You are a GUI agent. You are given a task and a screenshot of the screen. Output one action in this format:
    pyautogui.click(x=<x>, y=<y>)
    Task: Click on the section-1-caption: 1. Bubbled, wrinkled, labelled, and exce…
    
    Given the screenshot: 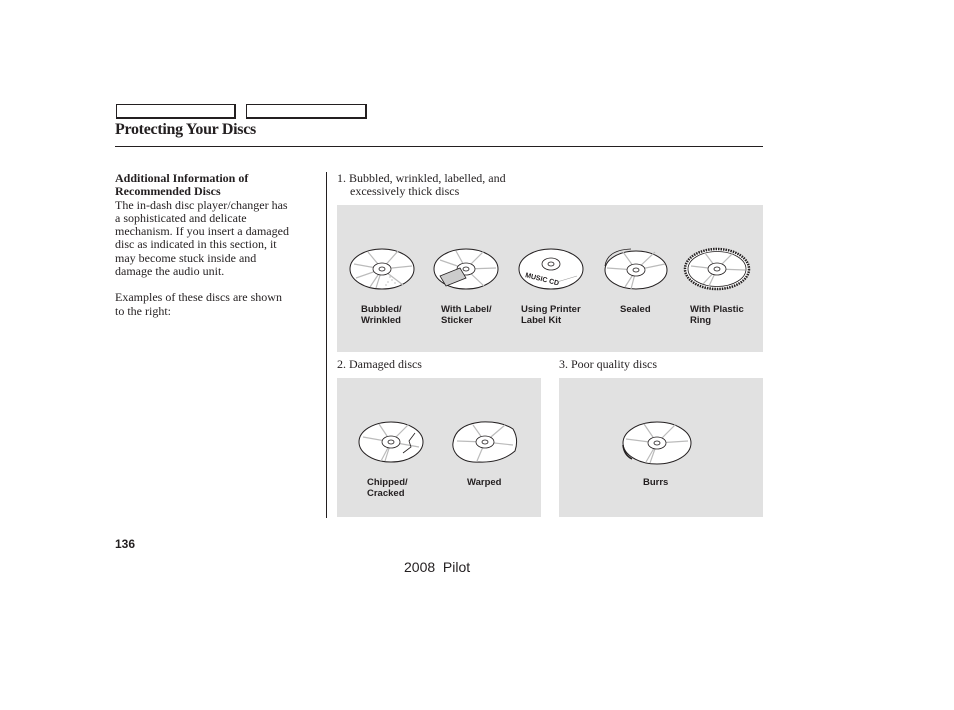 What is the action you would take?
    pyautogui.click(x=421, y=185)
    